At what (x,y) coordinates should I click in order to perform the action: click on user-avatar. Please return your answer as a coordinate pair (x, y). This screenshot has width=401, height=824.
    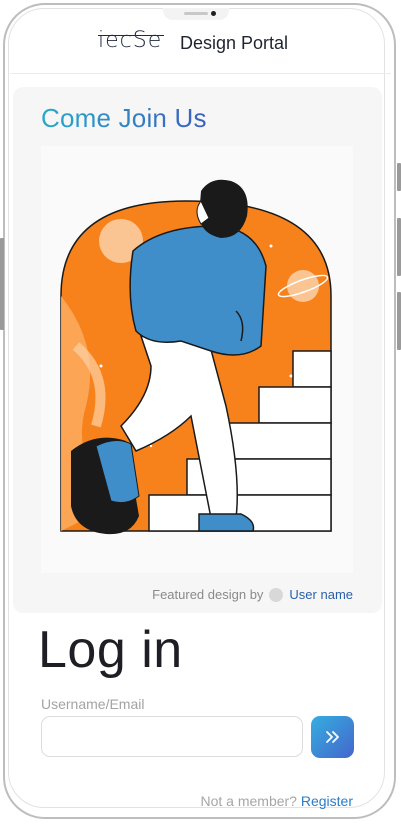
    Looking at the image, I should click on (276, 594).